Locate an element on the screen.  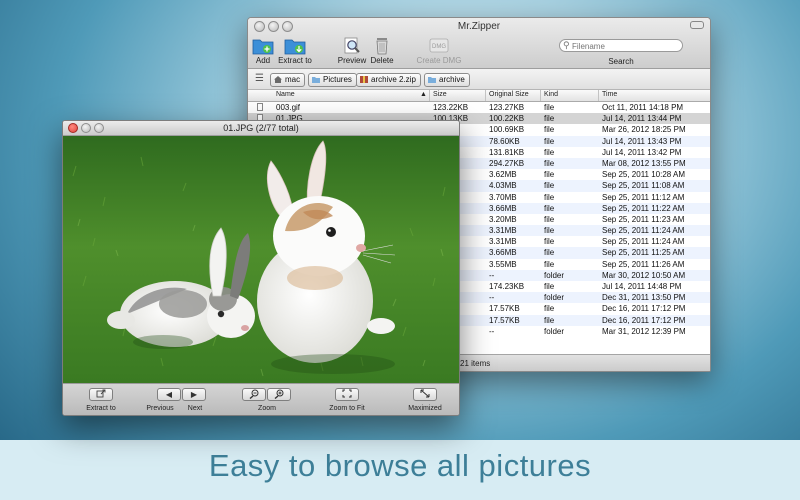
path-crumb-label: archive 2.zip is located at coordinates (393, 79).